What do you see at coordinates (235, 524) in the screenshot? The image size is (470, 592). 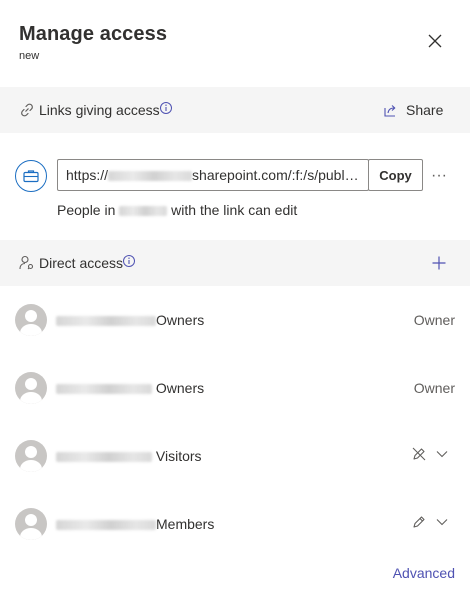 I see `list-item: Members Can edit` at bounding box center [235, 524].